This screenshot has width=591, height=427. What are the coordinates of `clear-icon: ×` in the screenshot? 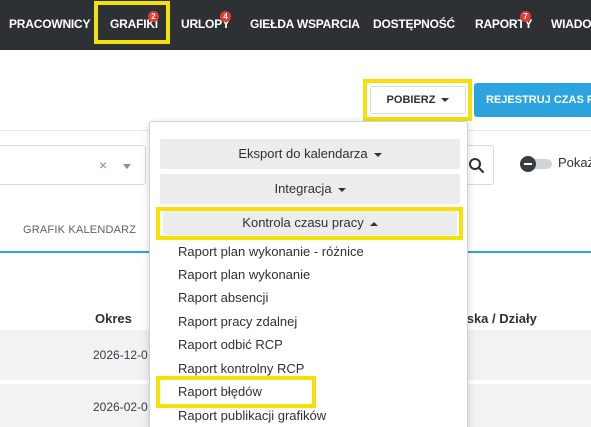 It's located at (103, 165).